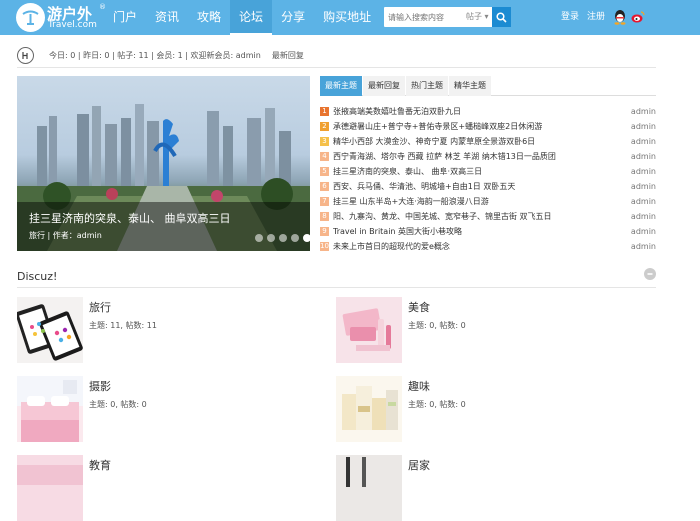 The height and width of the screenshot is (521, 700). What do you see at coordinates (473, 141) in the screenshot?
I see `thread-title: 精华小西部 大漠金沙、神奇宁夏 内蒙草原全景游双卧6日` at bounding box center [473, 141].